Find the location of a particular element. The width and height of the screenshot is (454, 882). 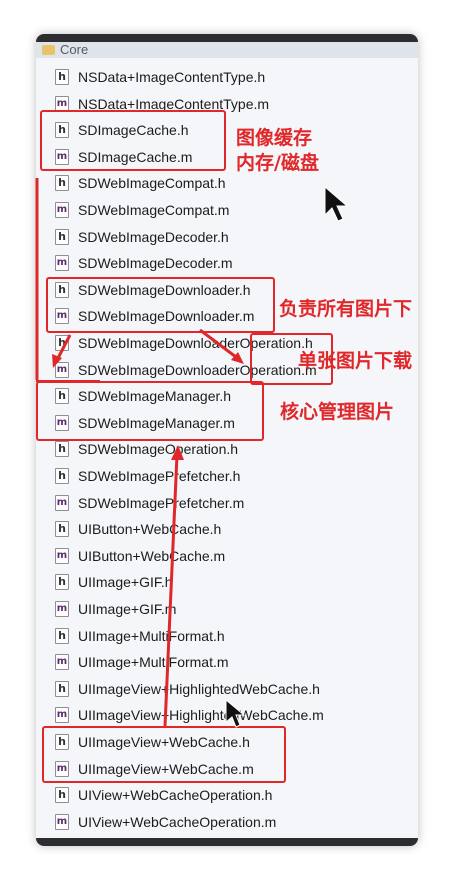

file-row: h SDWebImageDecoder.h is located at coordinates (227, 237).